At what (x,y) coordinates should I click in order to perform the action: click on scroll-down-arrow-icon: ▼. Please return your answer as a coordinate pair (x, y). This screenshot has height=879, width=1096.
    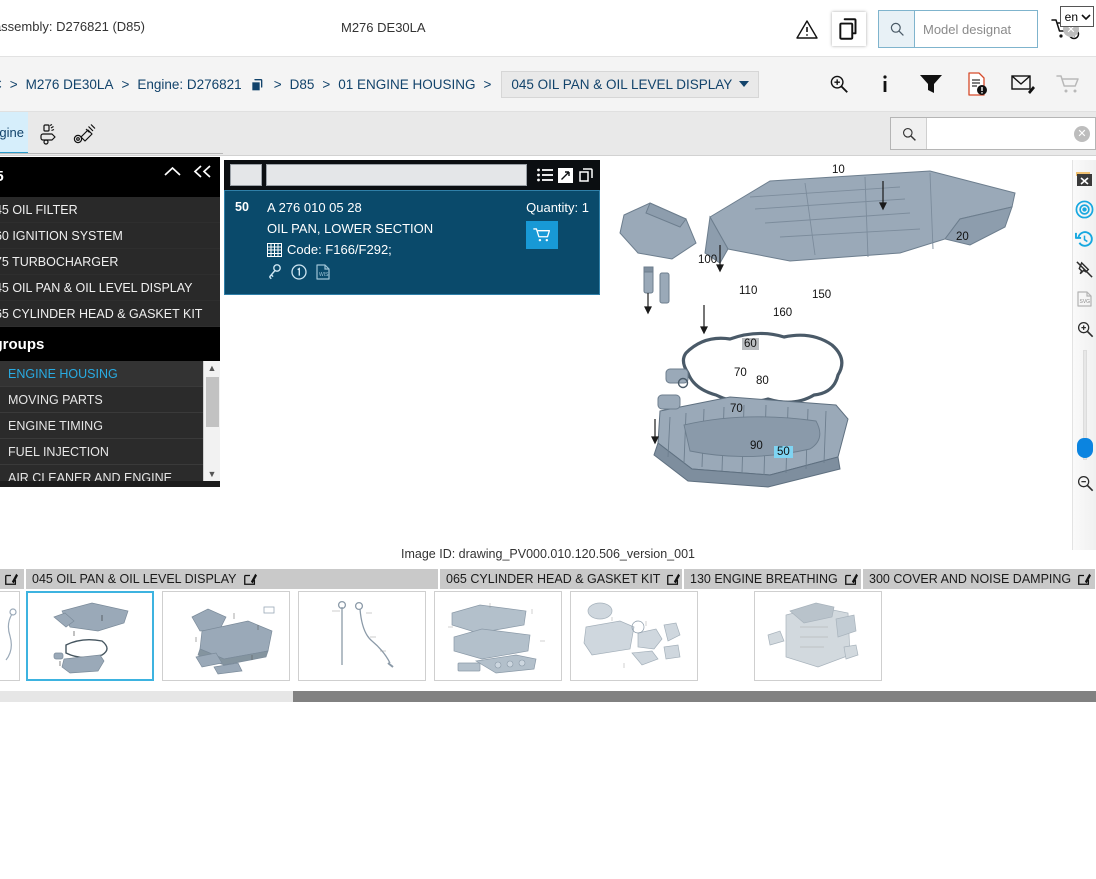
    Looking at the image, I should click on (212, 474).